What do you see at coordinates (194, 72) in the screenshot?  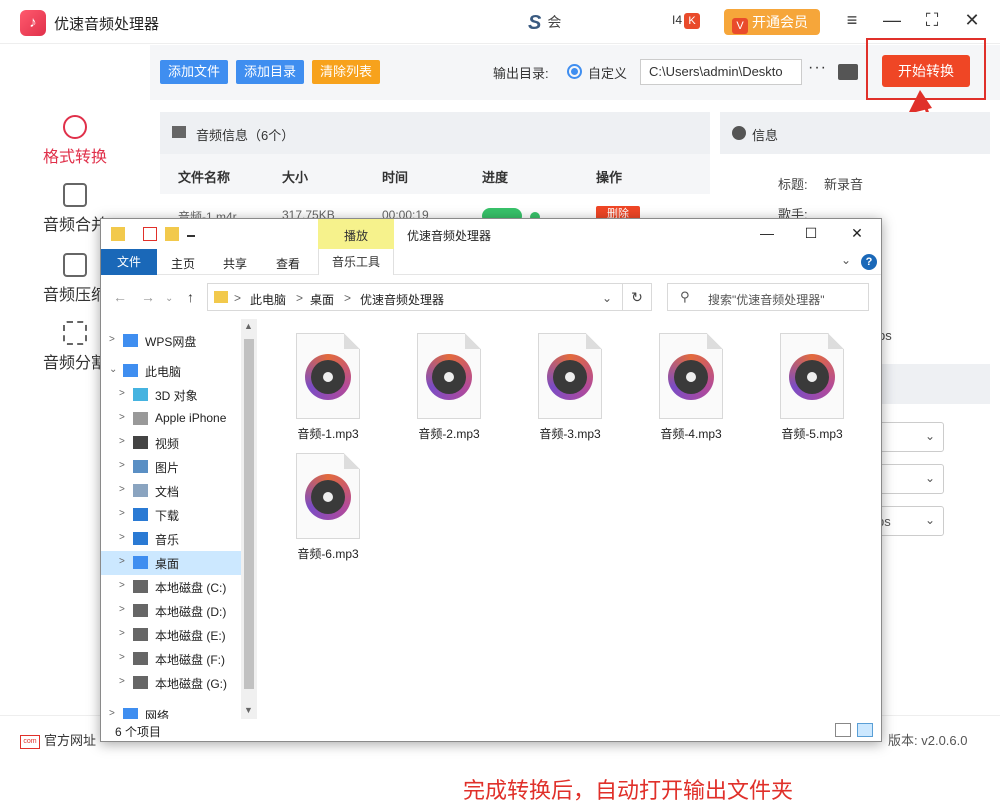 I see `add-file-button: 添加文件` at bounding box center [194, 72].